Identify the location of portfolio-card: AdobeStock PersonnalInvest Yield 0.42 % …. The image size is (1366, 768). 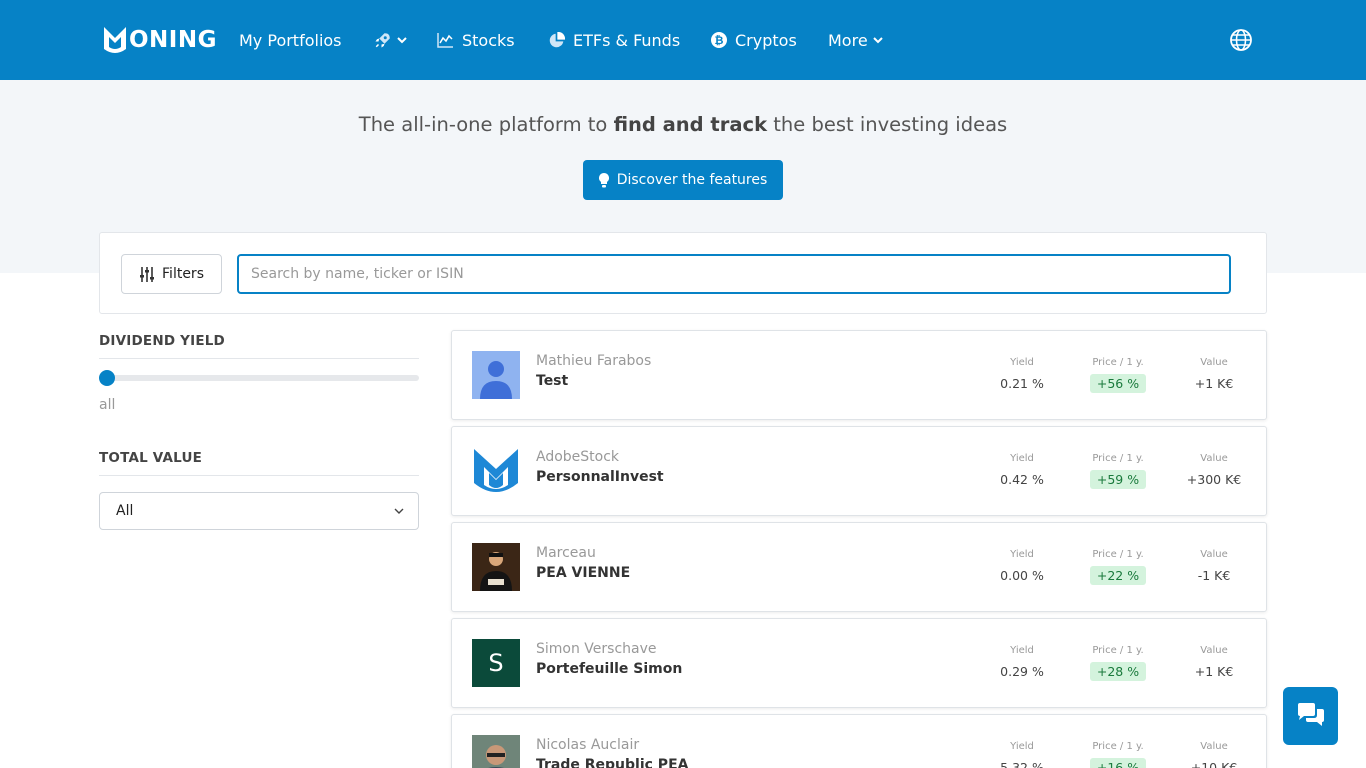
(859, 471).